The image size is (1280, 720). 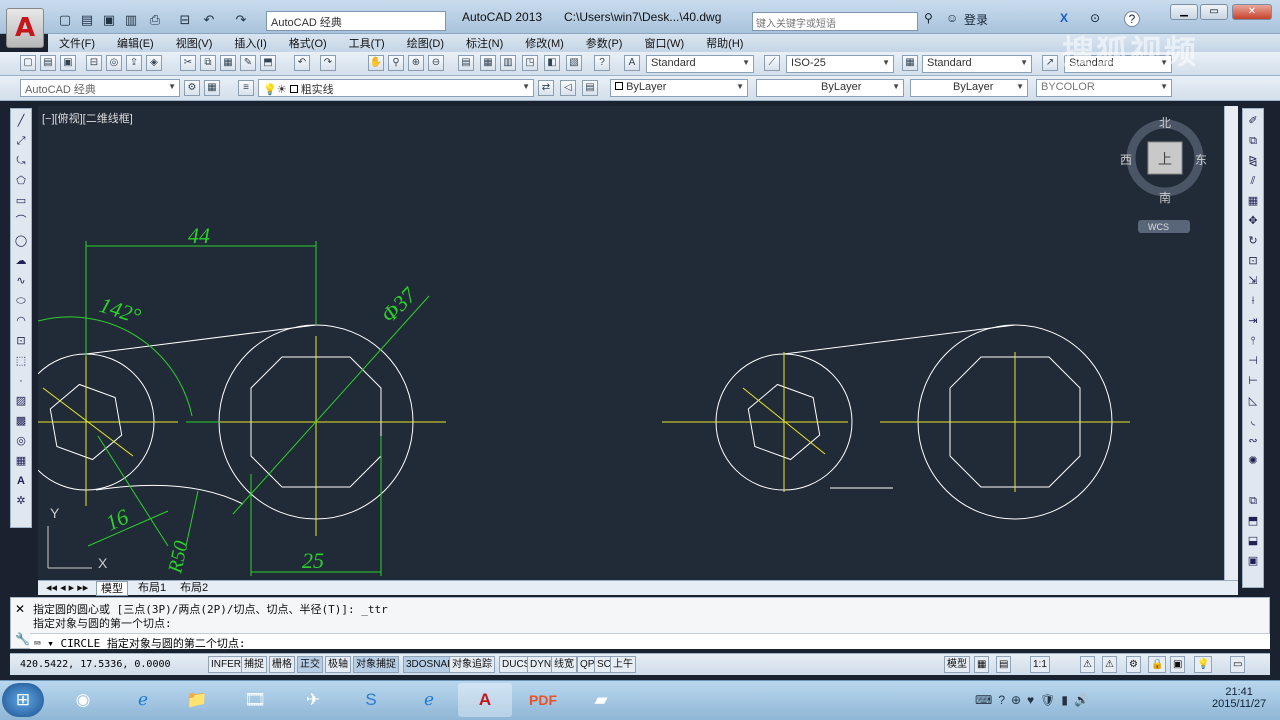 What do you see at coordinates (21, 301) in the screenshot?
I see `ellipse-icon: ⬭` at bounding box center [21, 301].